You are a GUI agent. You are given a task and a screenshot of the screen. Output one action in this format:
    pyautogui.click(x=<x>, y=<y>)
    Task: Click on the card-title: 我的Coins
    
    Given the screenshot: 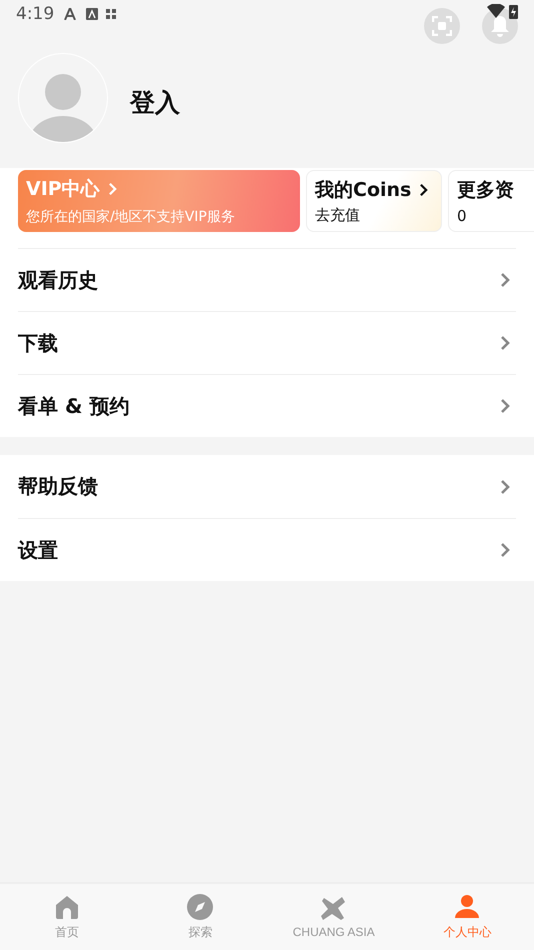 What is the action you would take?
    pyautogui.click(x=363, y=190)
    